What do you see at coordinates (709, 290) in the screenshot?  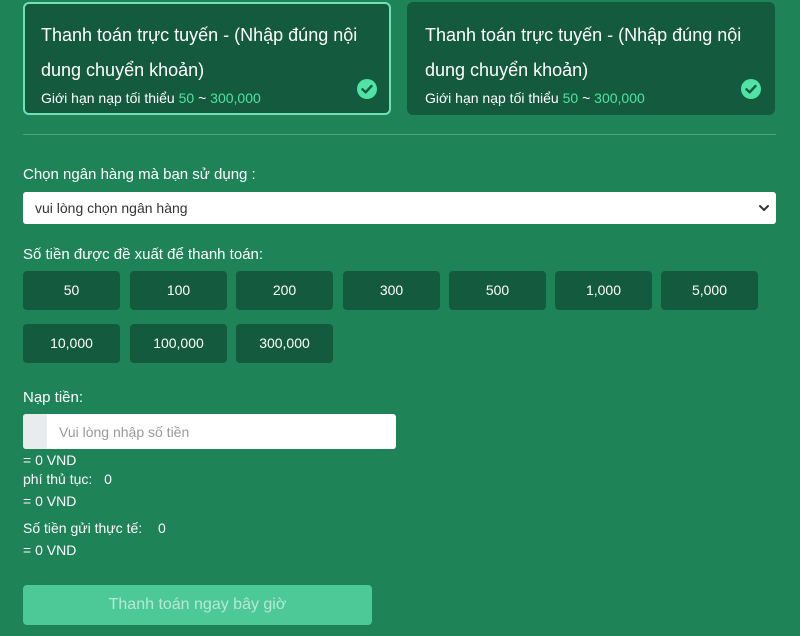 I see `amount-button-5000: 5,000` at bounding box center [709, 290].